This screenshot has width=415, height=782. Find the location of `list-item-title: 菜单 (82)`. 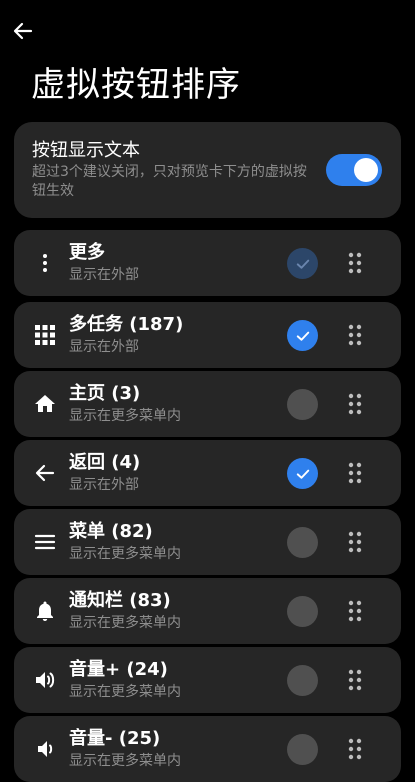

list-item-title: 菜单 (82) is located at coordinates (111, 531).